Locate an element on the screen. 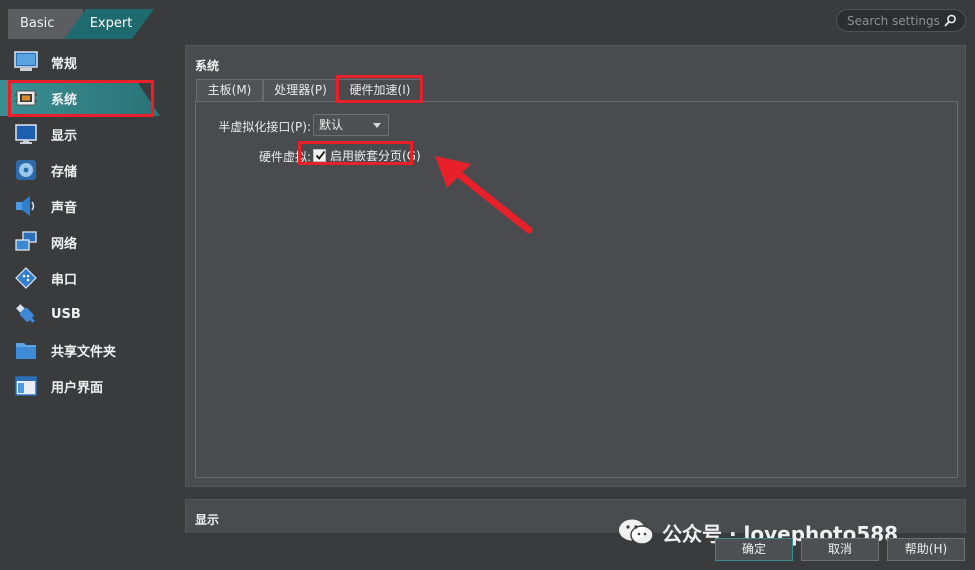 The width and height of the screenshot is (975, 570). nested-paging-option: 启用嵌套分页(G) is located at coordinates (367, 155).